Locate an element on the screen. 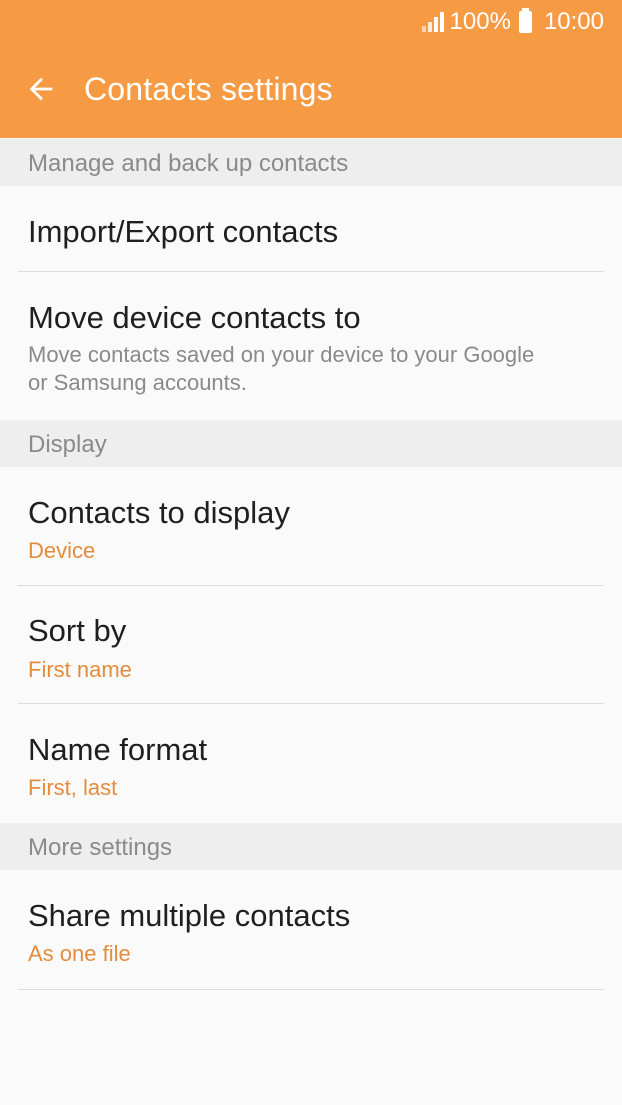  battery-percent: 100% is located at coordinates (480, 21).